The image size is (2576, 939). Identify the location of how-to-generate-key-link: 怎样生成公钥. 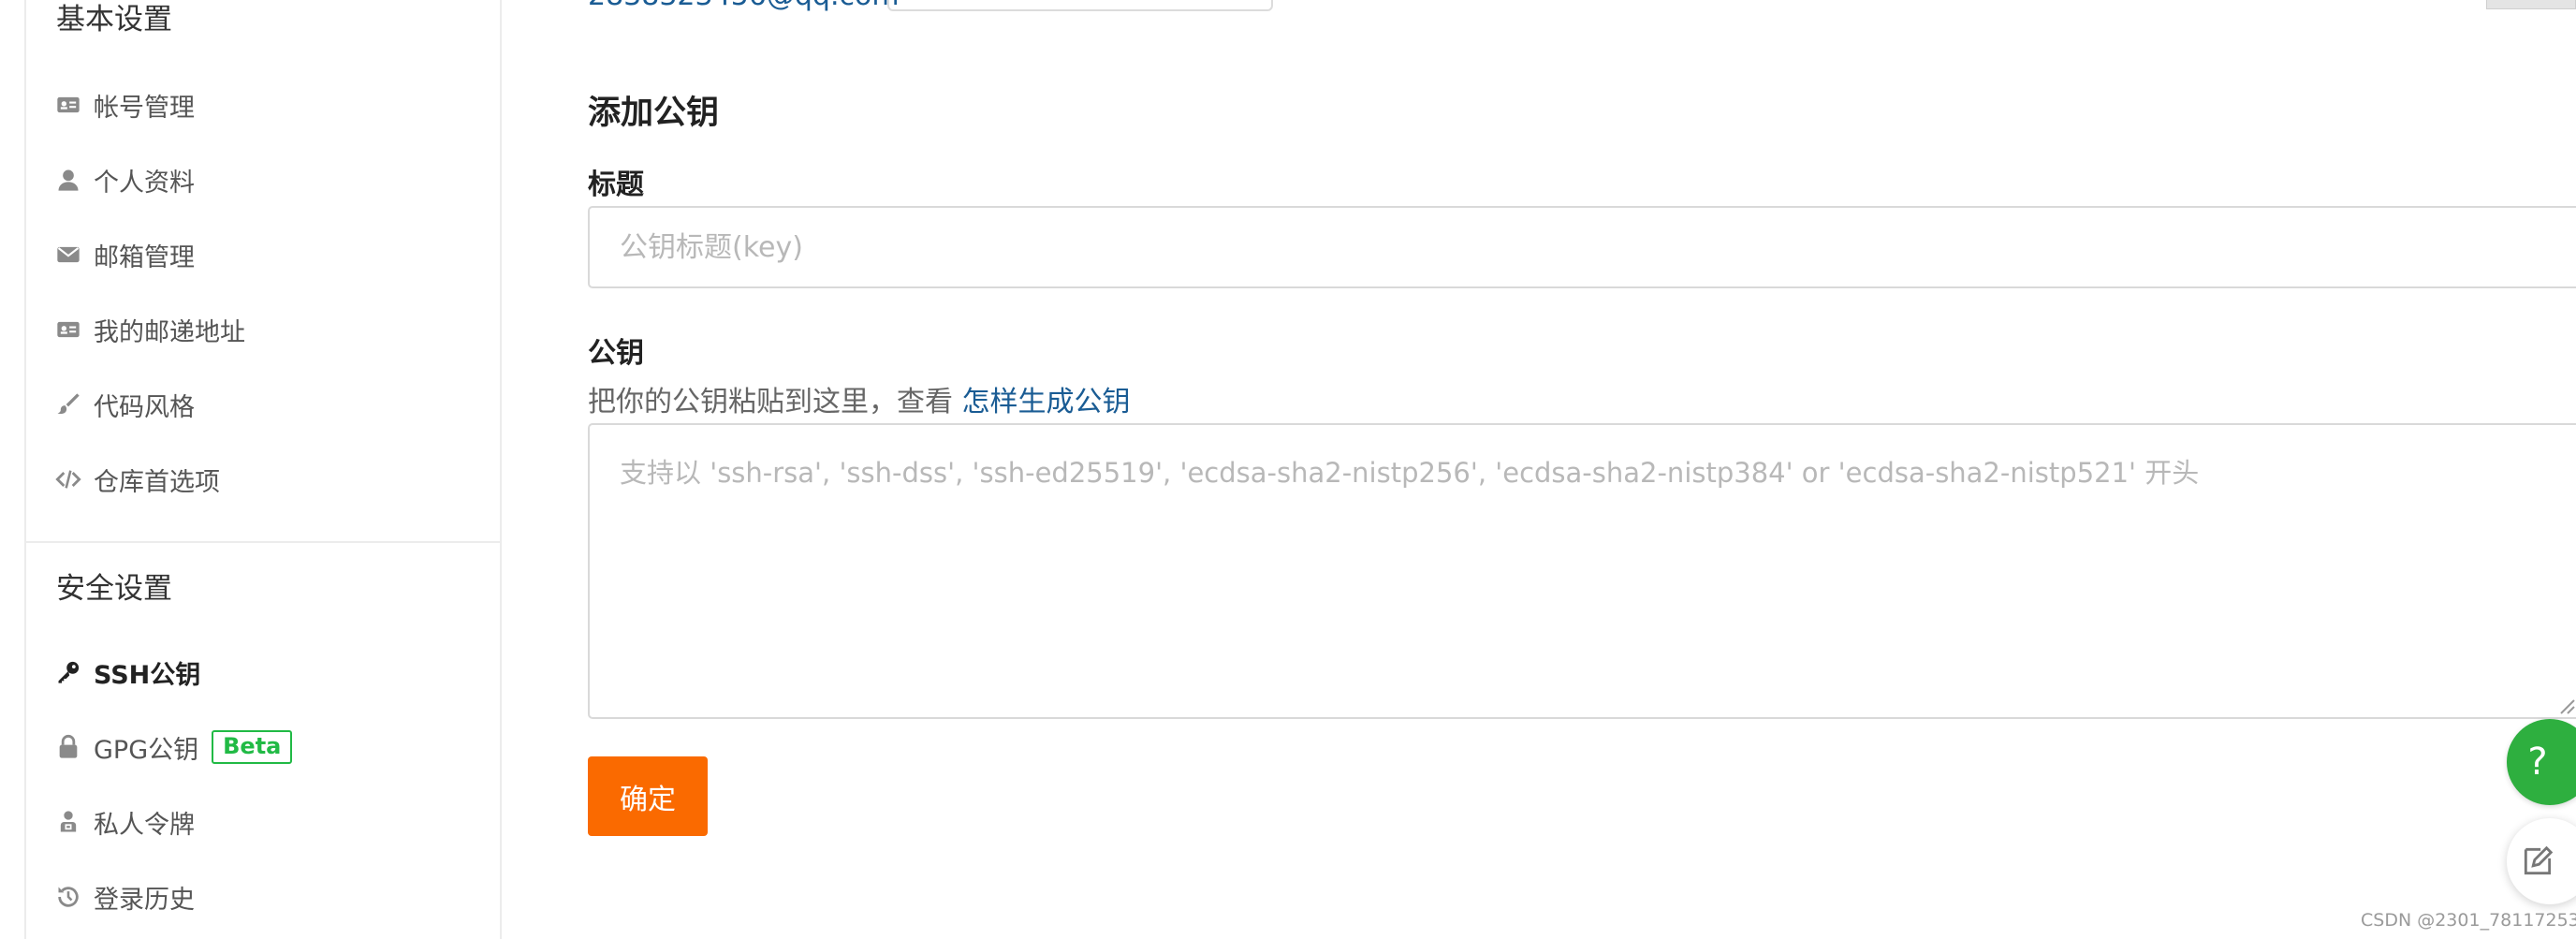
(1046, 402).